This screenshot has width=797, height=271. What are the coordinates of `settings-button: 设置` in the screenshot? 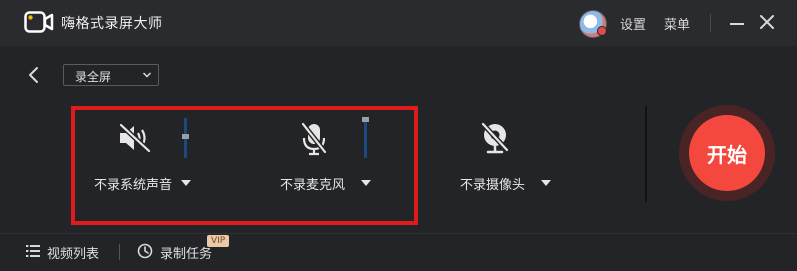 It's located at (633, 23).